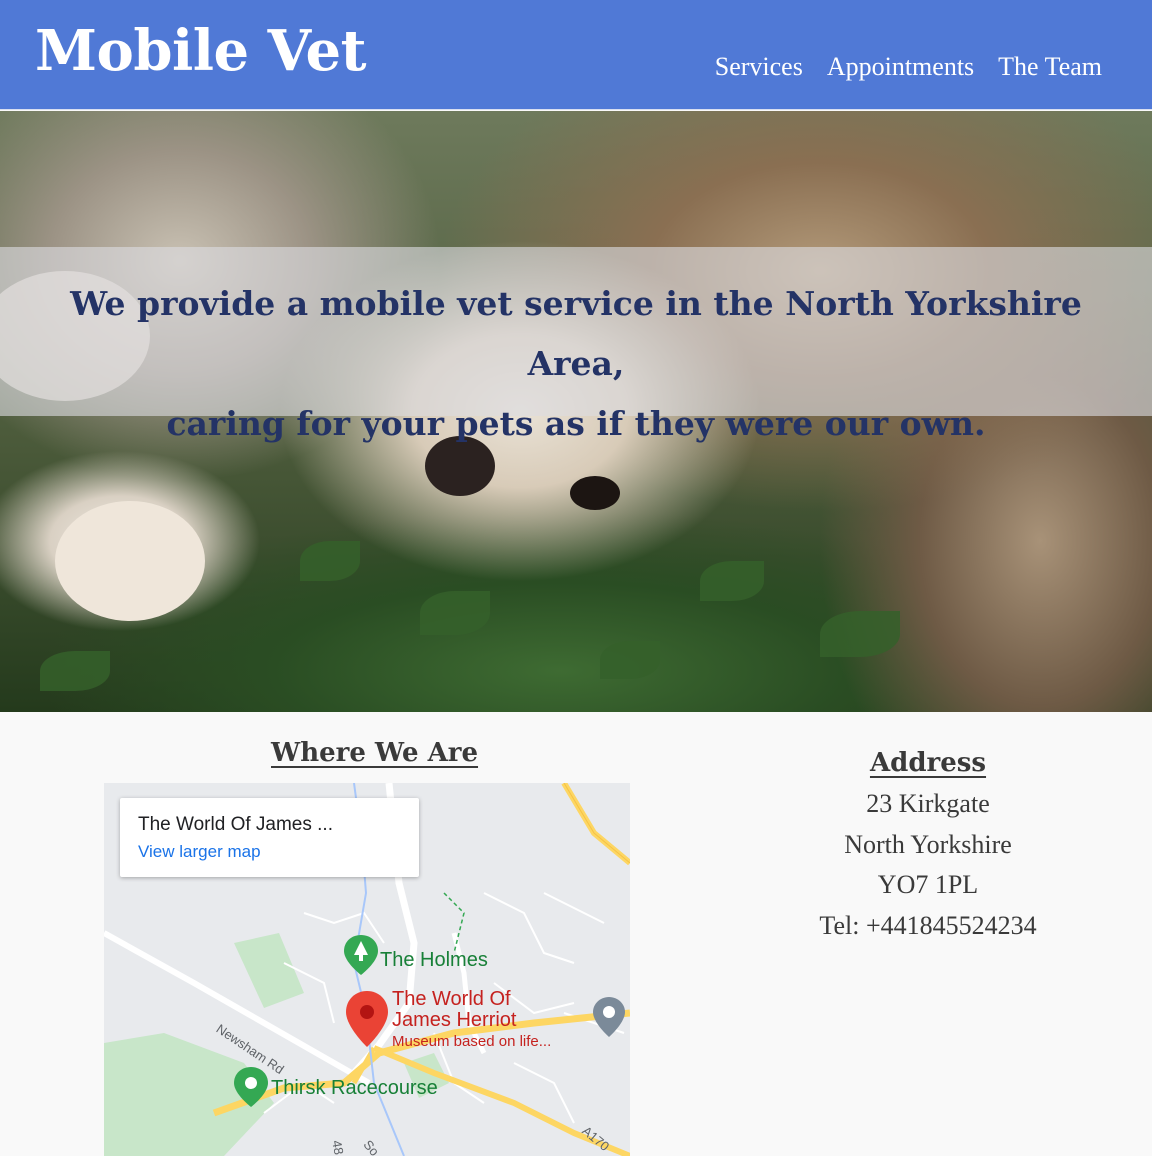 The image size is (1152, 1156). What do you see at coordinates (269, 837) in the screenshot?
I see `map-info-card: The World Of James ... View larger map` at bounding box center [269, 837].